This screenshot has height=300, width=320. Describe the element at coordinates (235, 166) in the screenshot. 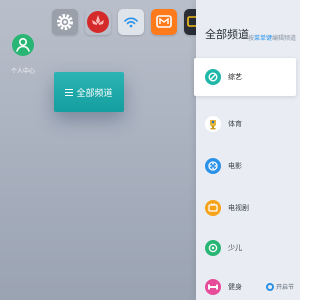

I see `channel-label: 电影` at that location.